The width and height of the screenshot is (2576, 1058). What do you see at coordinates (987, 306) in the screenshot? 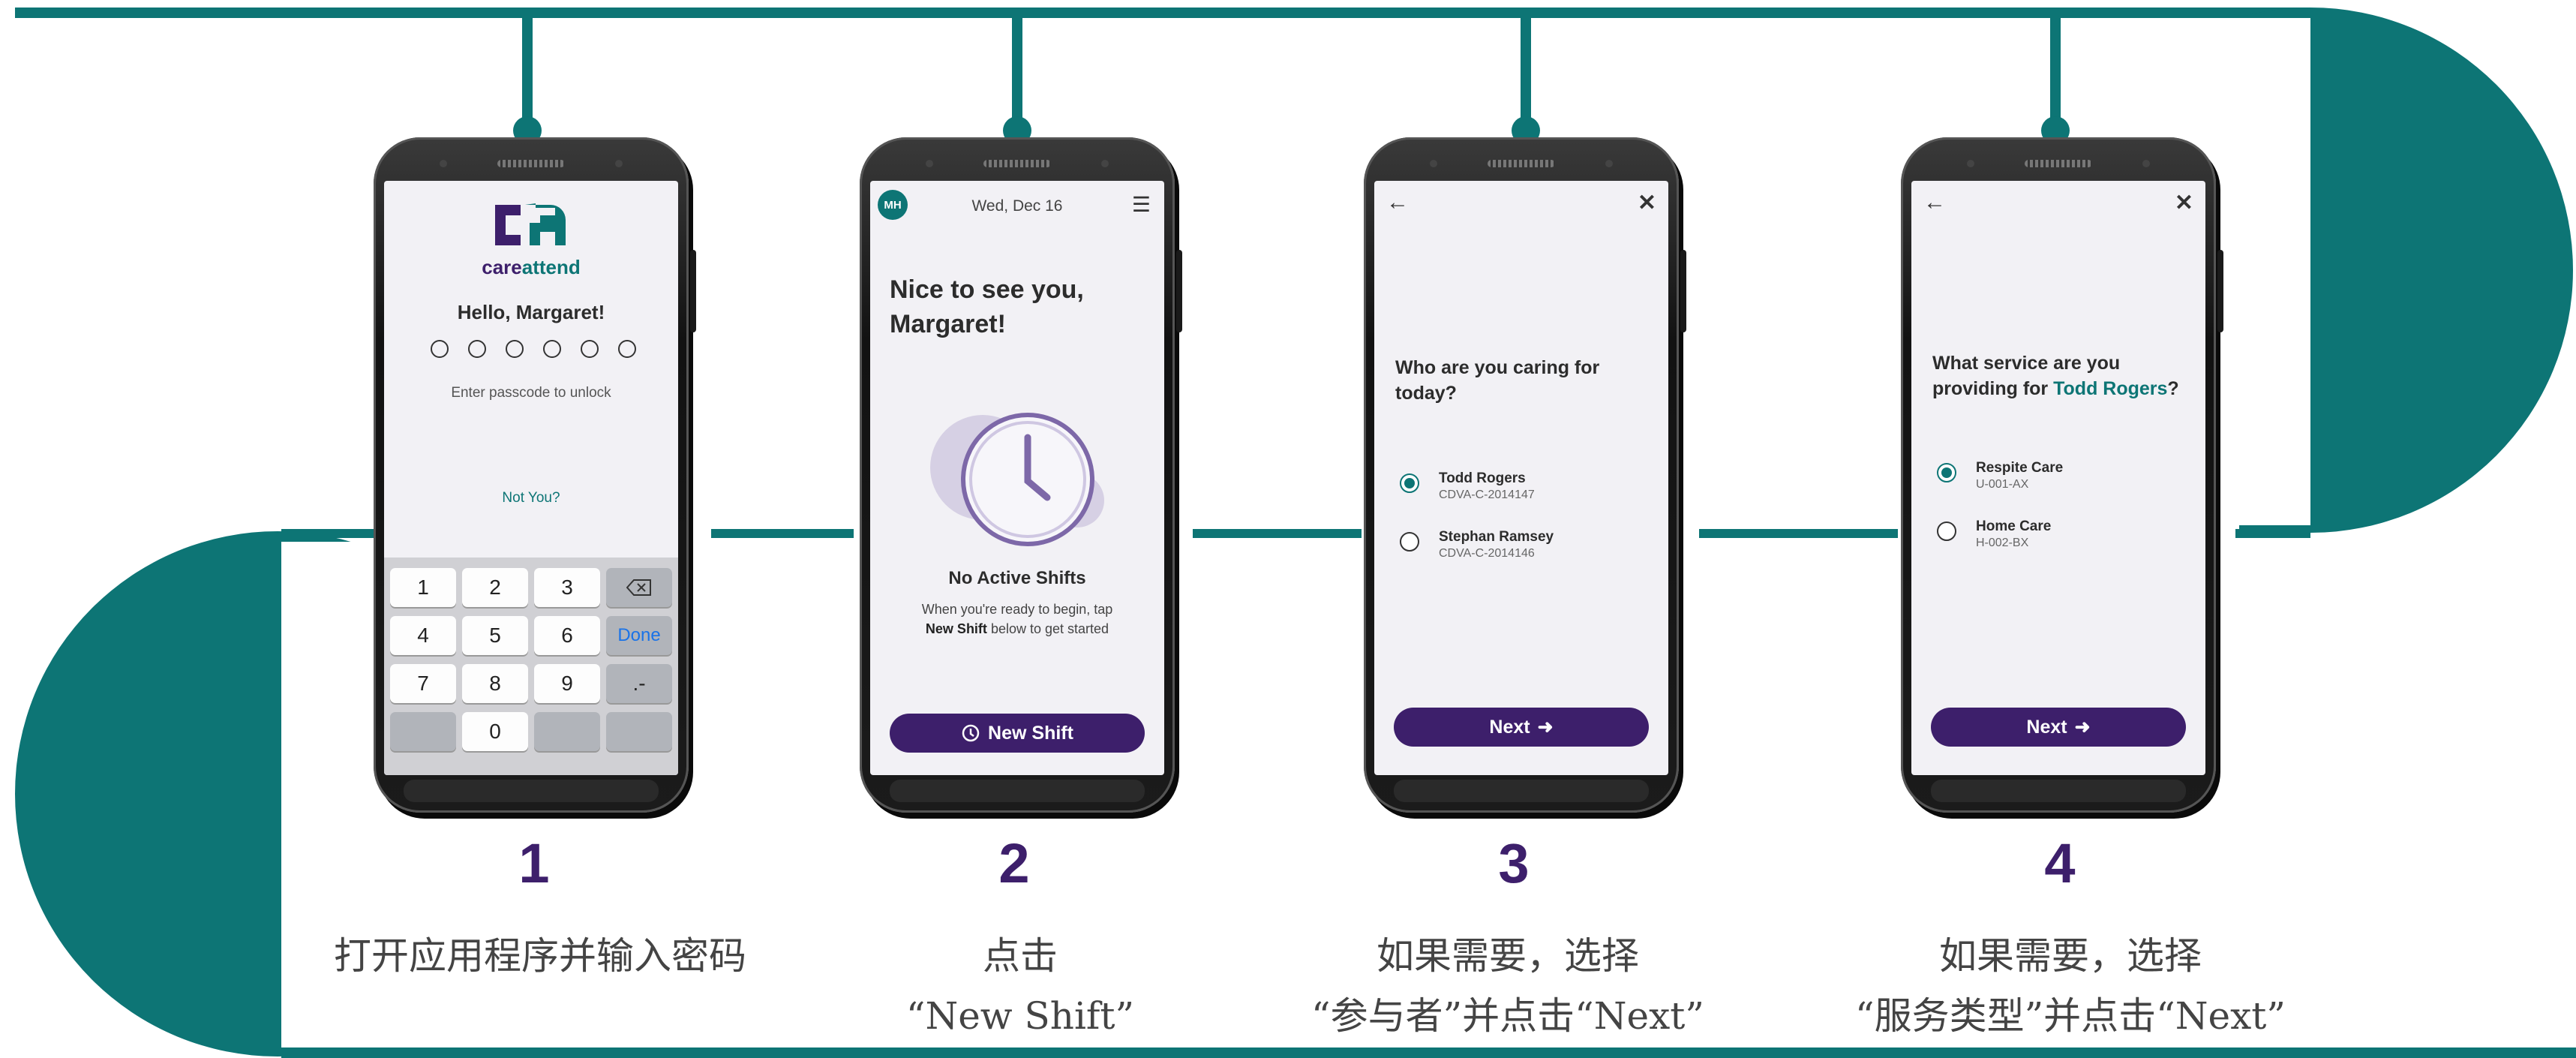
I see `welcome-heading: Nice to see you, Margaret!` at bounding box center [987, 306].